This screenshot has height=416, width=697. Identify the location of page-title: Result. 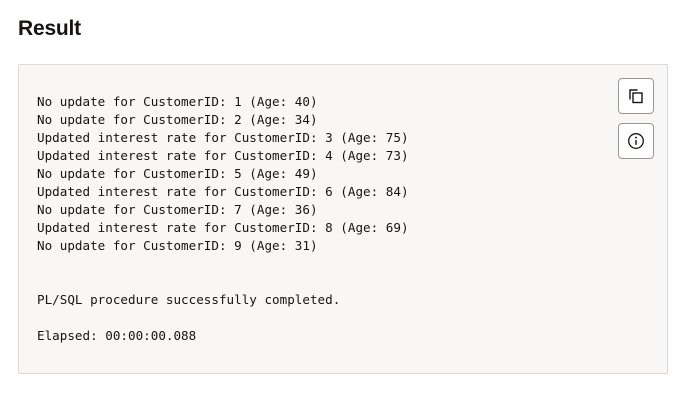
(49, 28).